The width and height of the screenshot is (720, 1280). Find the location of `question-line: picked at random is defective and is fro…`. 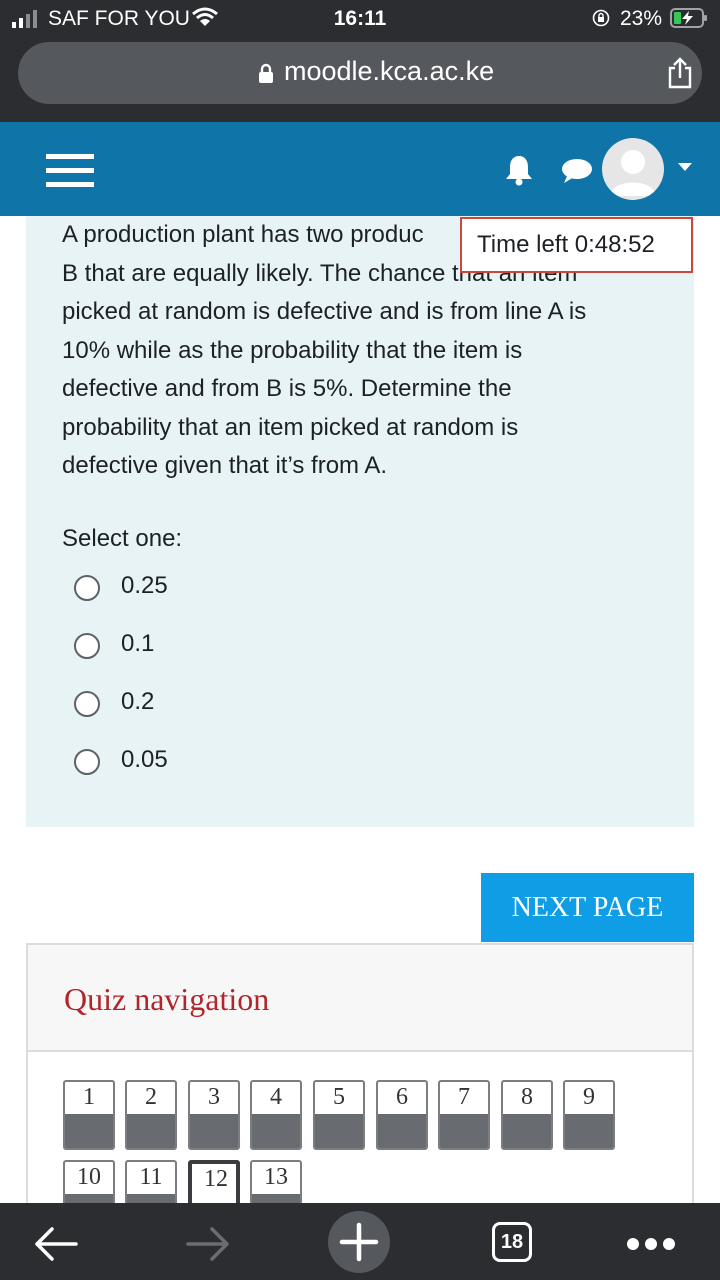

question-line: picked at random is defective and is fro… is located at coordinates (324, 311).